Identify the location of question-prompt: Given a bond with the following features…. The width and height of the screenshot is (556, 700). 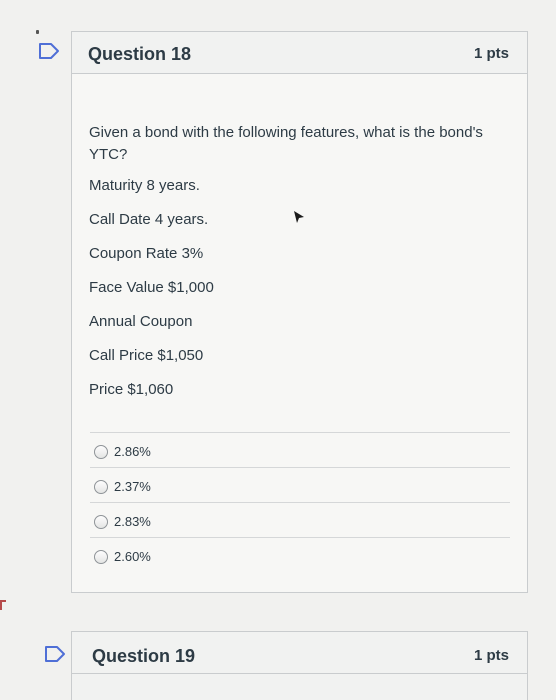
(286, 143).